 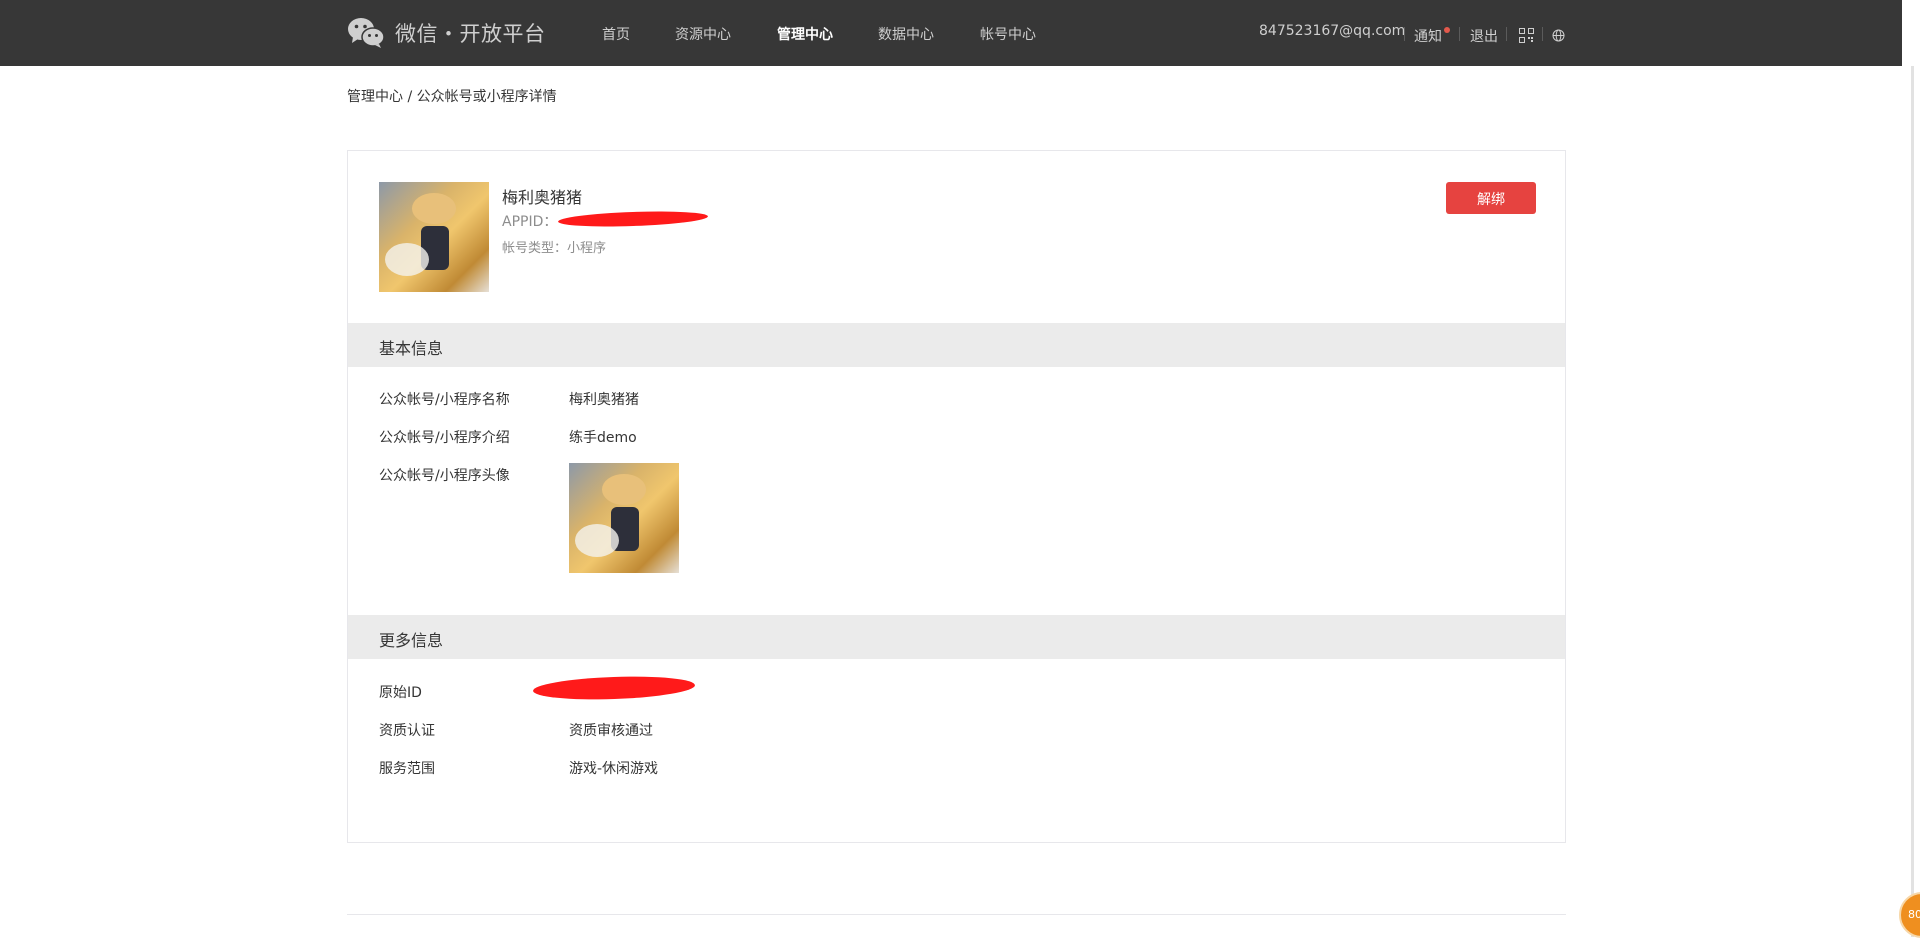 I want to click on breadcrumb: 管理中心 / 公众帐号或小程序详情, so click(x=452, y=97).